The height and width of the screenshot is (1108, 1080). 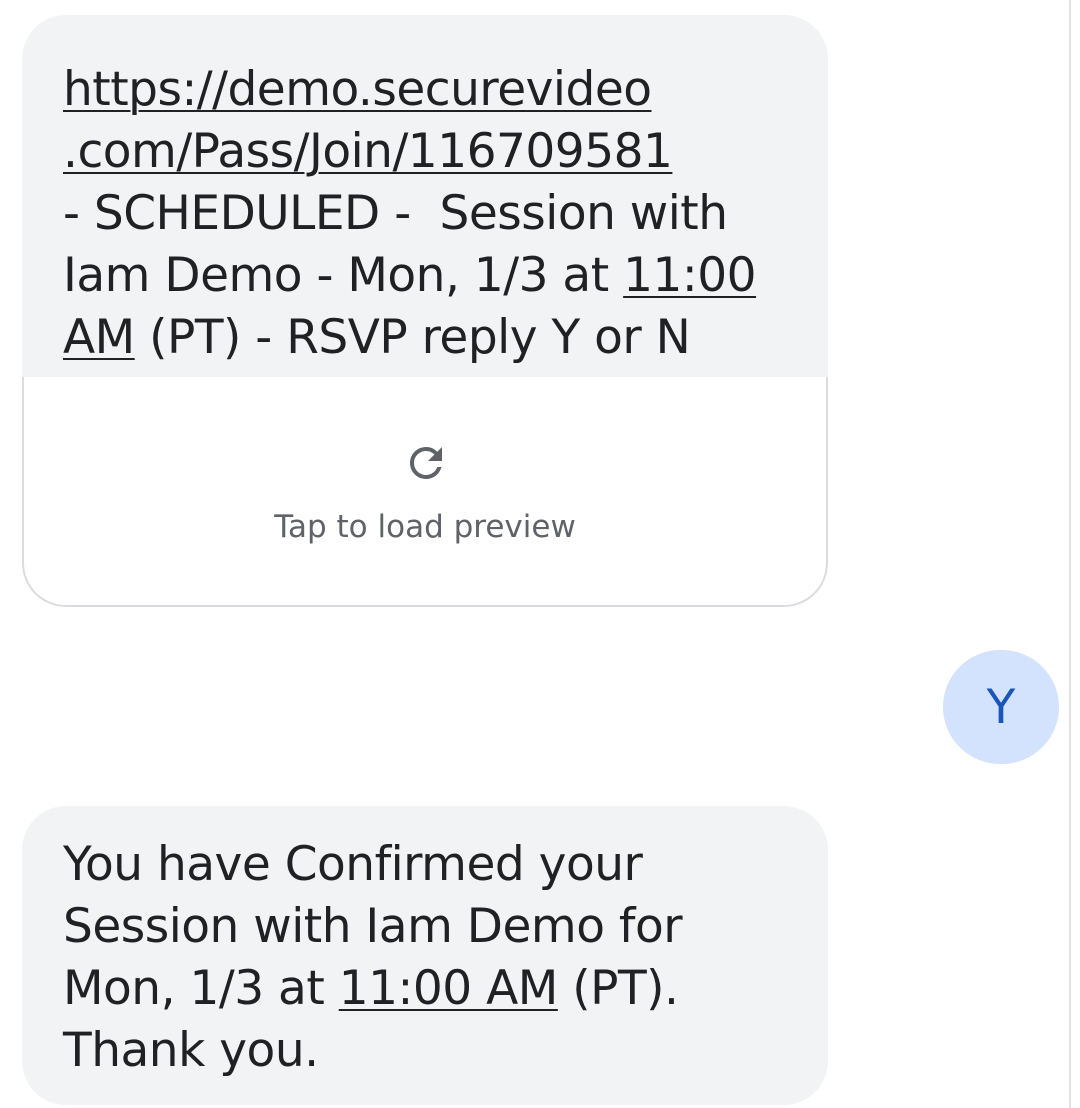 I want to click on message-link-part-1: https://demo.securevideo, so click(x=357, y=89).